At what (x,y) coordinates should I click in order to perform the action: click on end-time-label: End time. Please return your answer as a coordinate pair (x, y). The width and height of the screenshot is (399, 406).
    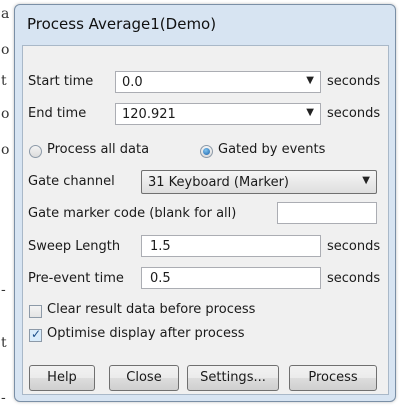
    Looking at the image, I should click on (57, 113).